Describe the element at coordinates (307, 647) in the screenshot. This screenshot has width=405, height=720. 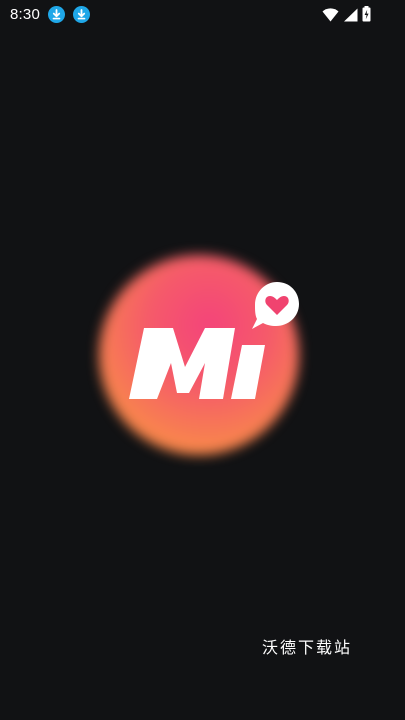
I see `watermark-text: 沃德下载站` at that location.